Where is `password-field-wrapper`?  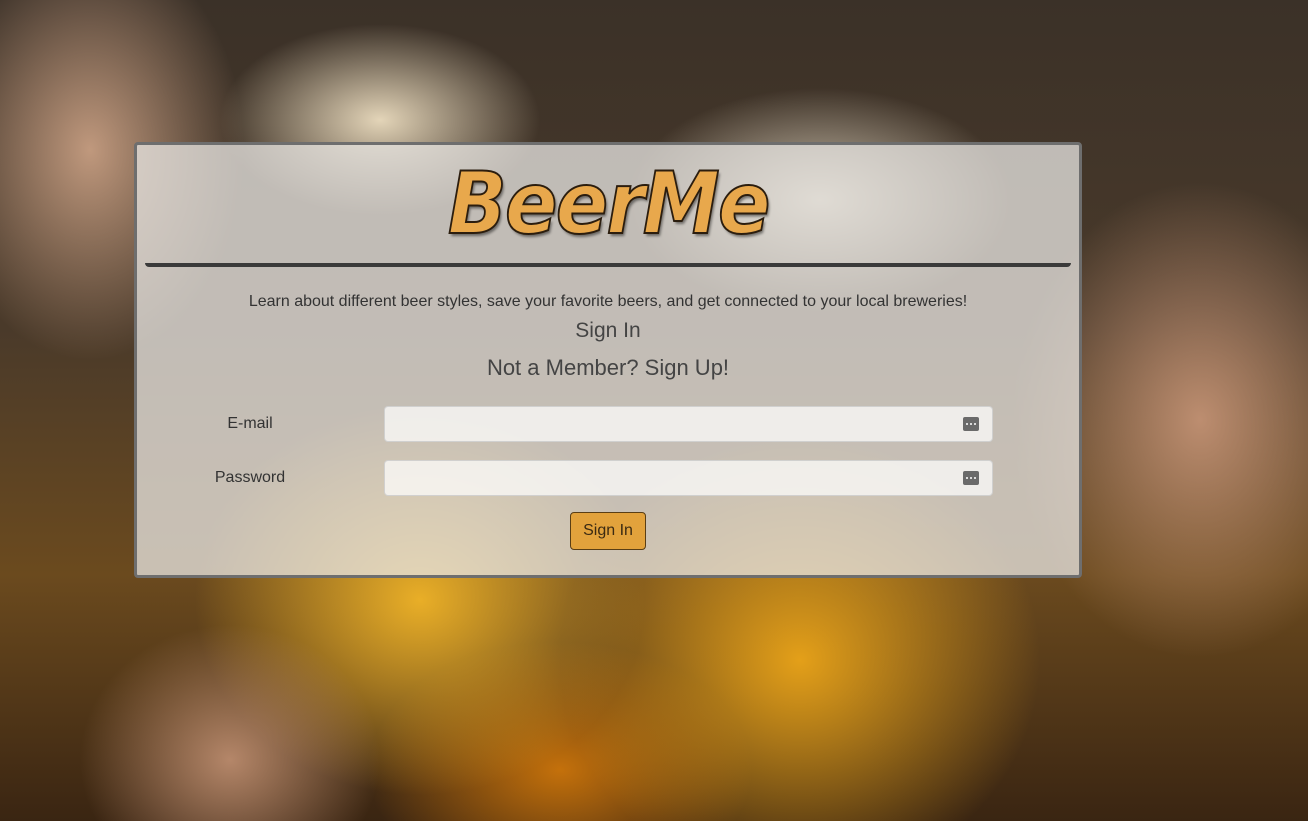 password-field-wrapper is located at coordinates (688, 478).